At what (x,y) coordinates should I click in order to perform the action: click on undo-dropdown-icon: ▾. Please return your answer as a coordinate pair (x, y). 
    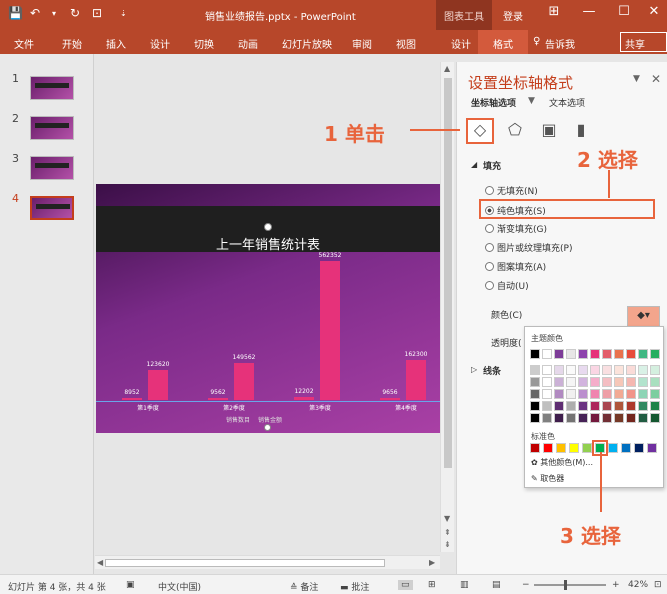
    Looking at the image, I should click on (54, 13).